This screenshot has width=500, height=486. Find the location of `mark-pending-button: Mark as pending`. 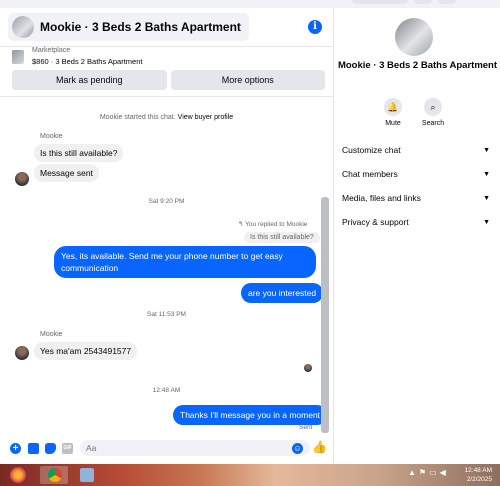

mark-pending-button: Mark as pending is located at coordinates (89, 80).